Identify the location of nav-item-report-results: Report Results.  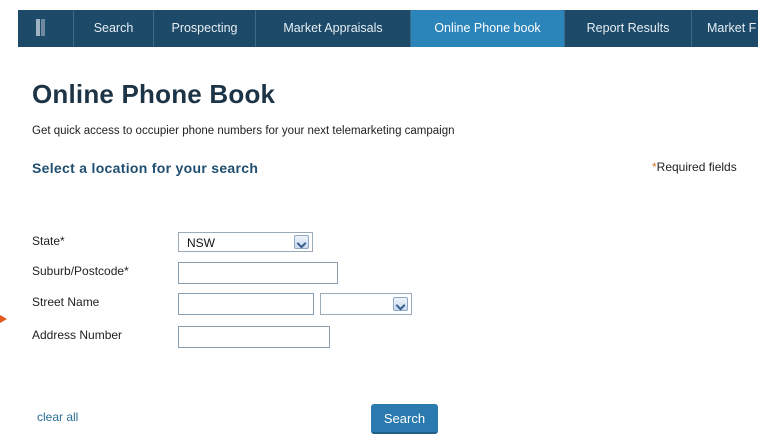
(628, 28).